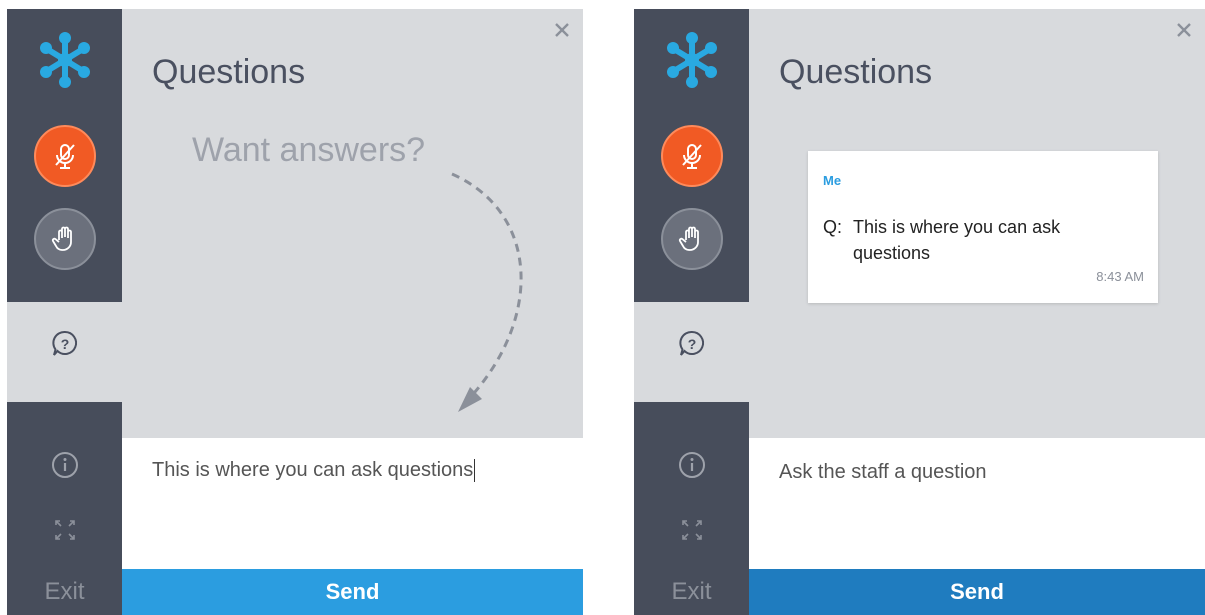 The width and height of the screenshot is (1205, 615). I want to click on message-sender: Me, so click(832, 180).